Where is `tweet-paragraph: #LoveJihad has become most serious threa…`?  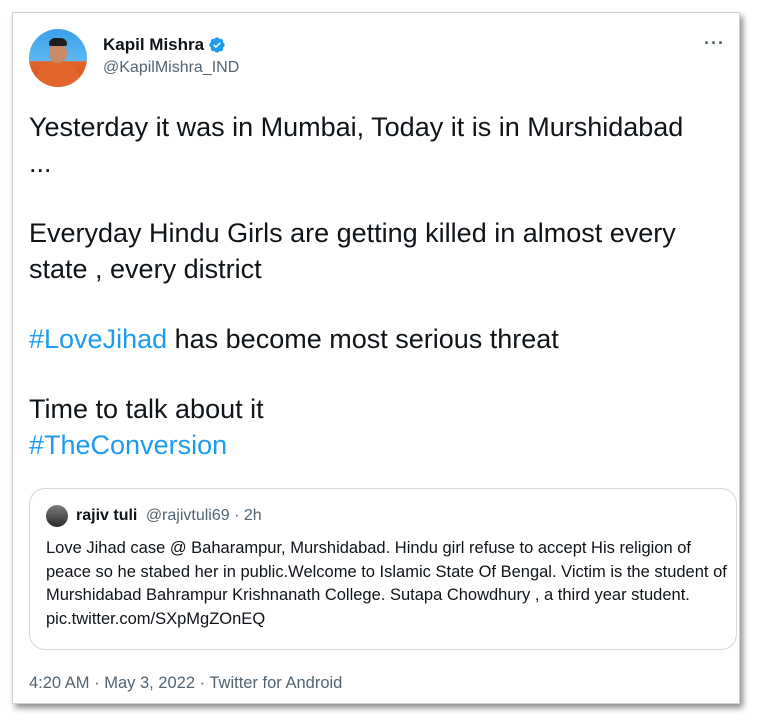
tweet-paragraph: #LoveJihad has become most serious threa… is located at coordinates (379, 339).